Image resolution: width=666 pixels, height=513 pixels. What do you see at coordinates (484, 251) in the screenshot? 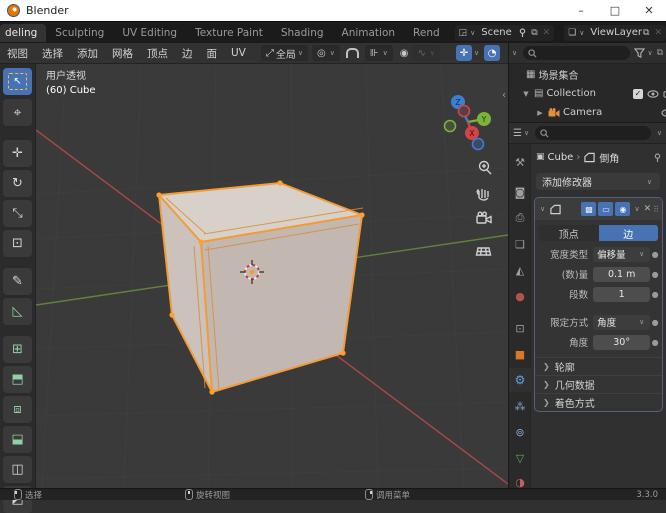
I see `toggle-ortho-button` at bounding box center [484, 251].